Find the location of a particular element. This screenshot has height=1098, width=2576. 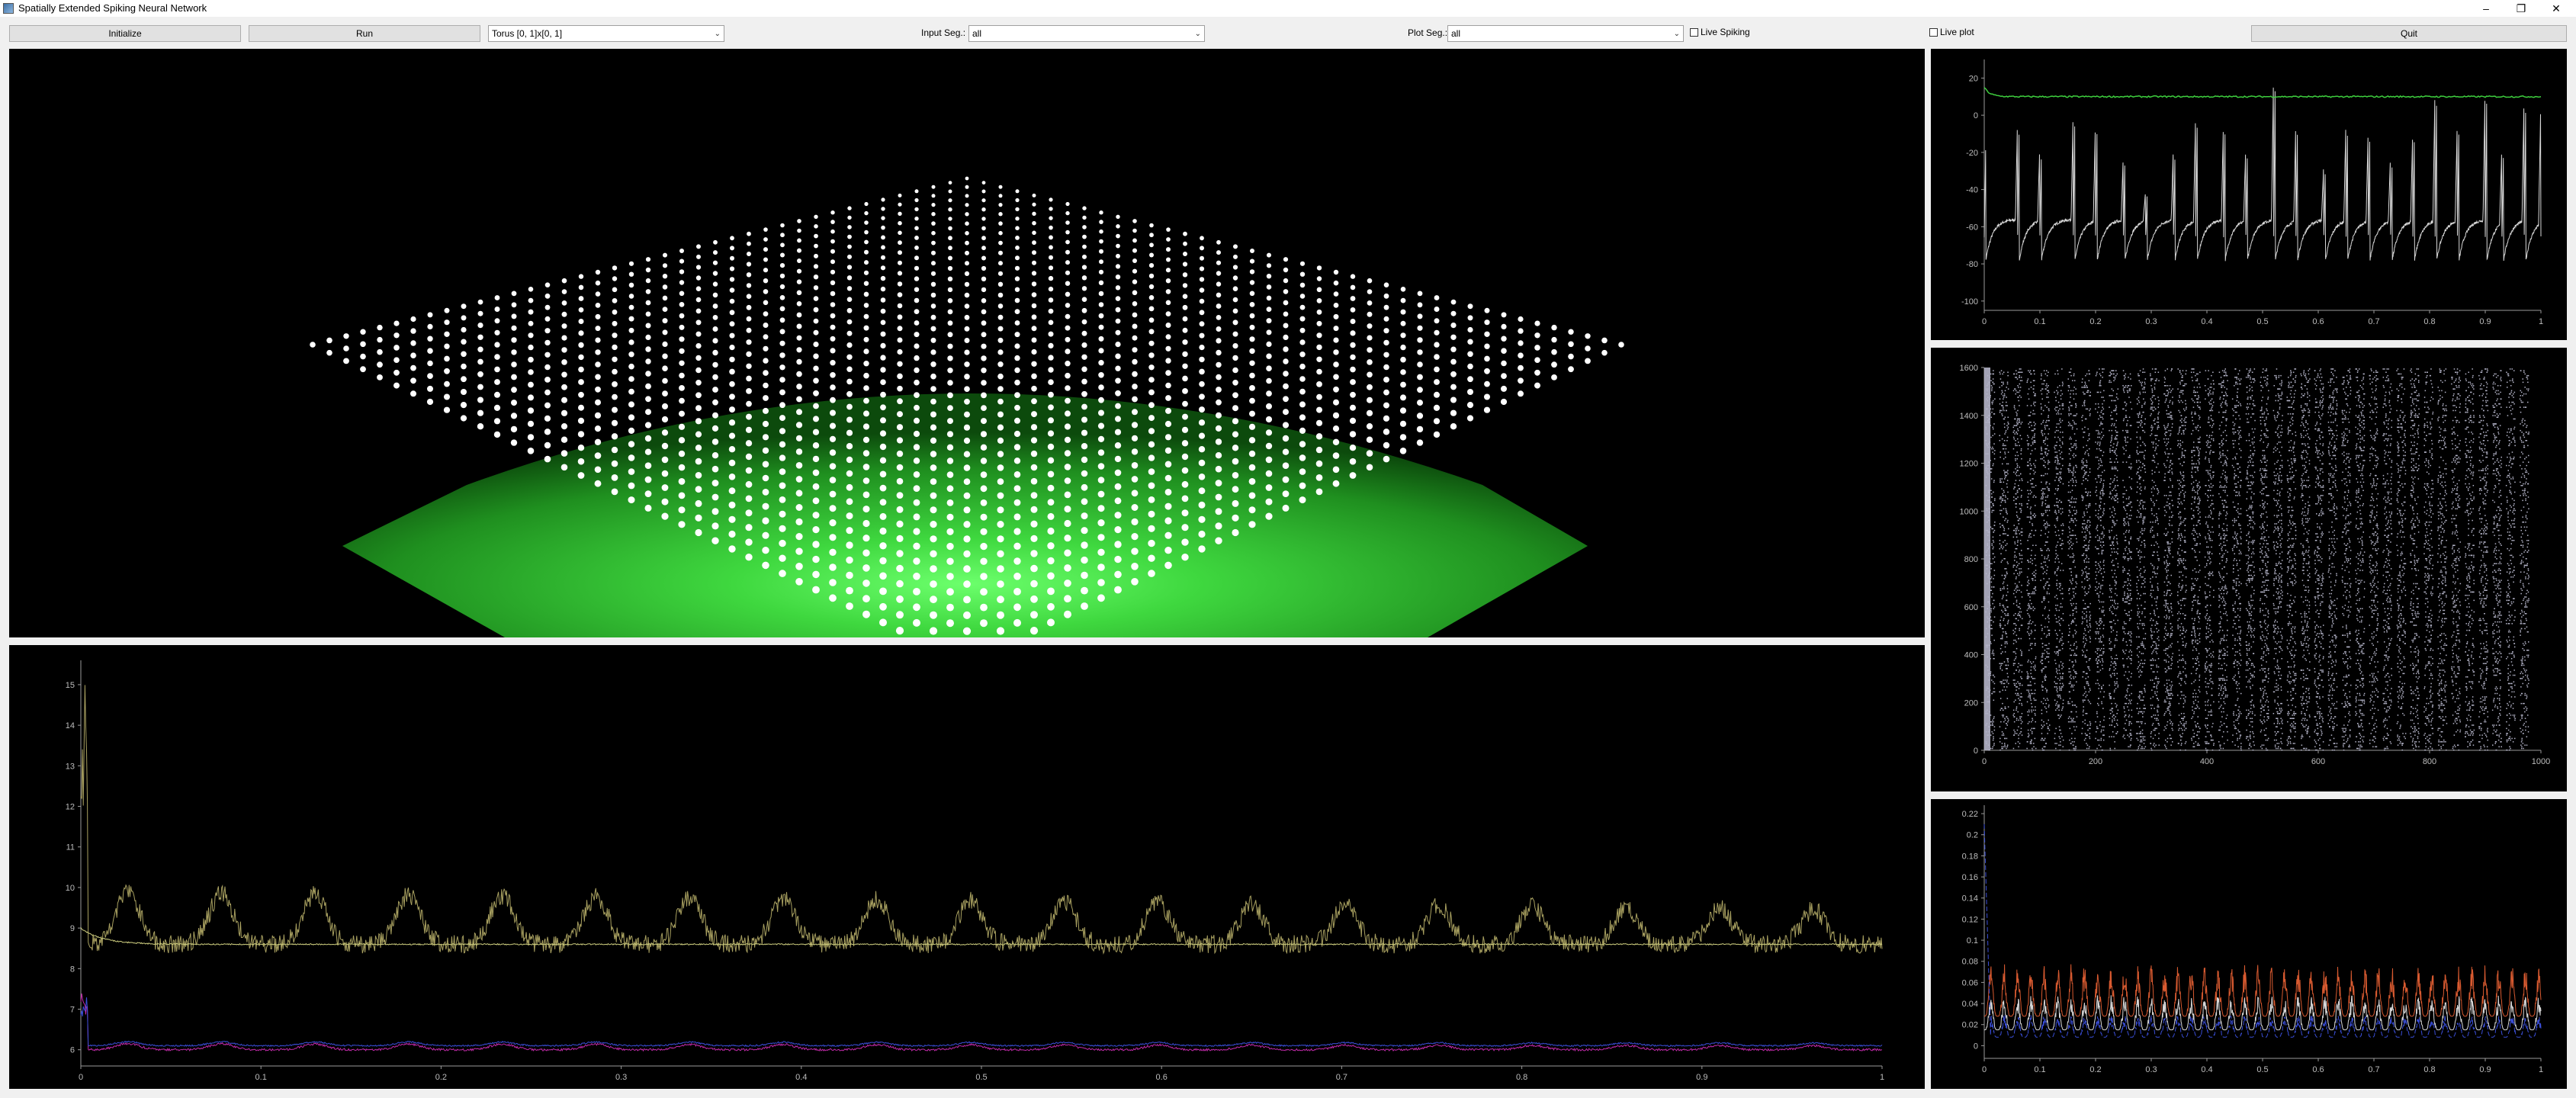

maximize-button: ❐ is located at coordinates (2521, 8).